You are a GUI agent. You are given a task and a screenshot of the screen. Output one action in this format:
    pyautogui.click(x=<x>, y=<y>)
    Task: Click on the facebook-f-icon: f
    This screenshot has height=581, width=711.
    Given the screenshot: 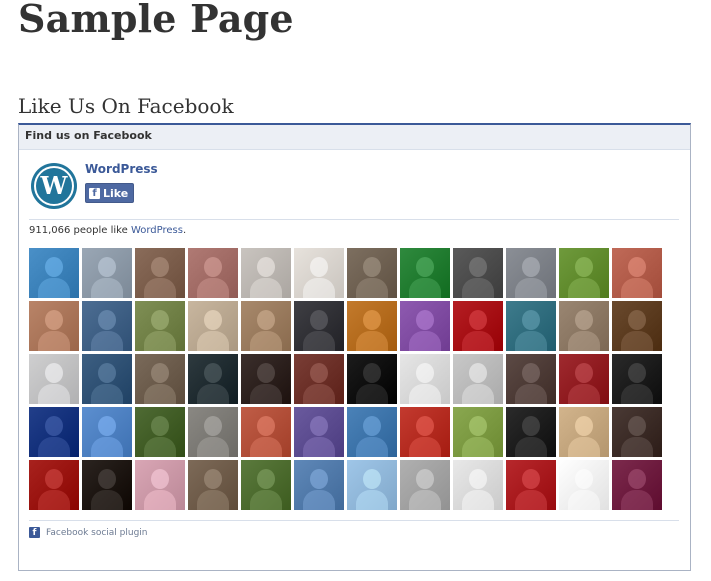 What is the action you would take?
    pyautogui.click(x=34, y=532)
    